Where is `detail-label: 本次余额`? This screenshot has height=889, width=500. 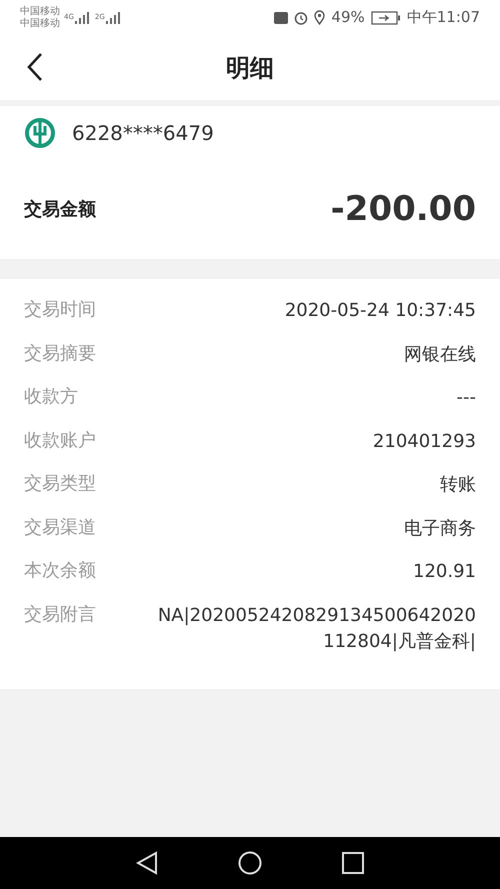
detail-label: 本次余额 is located at coordinates (60, 571).